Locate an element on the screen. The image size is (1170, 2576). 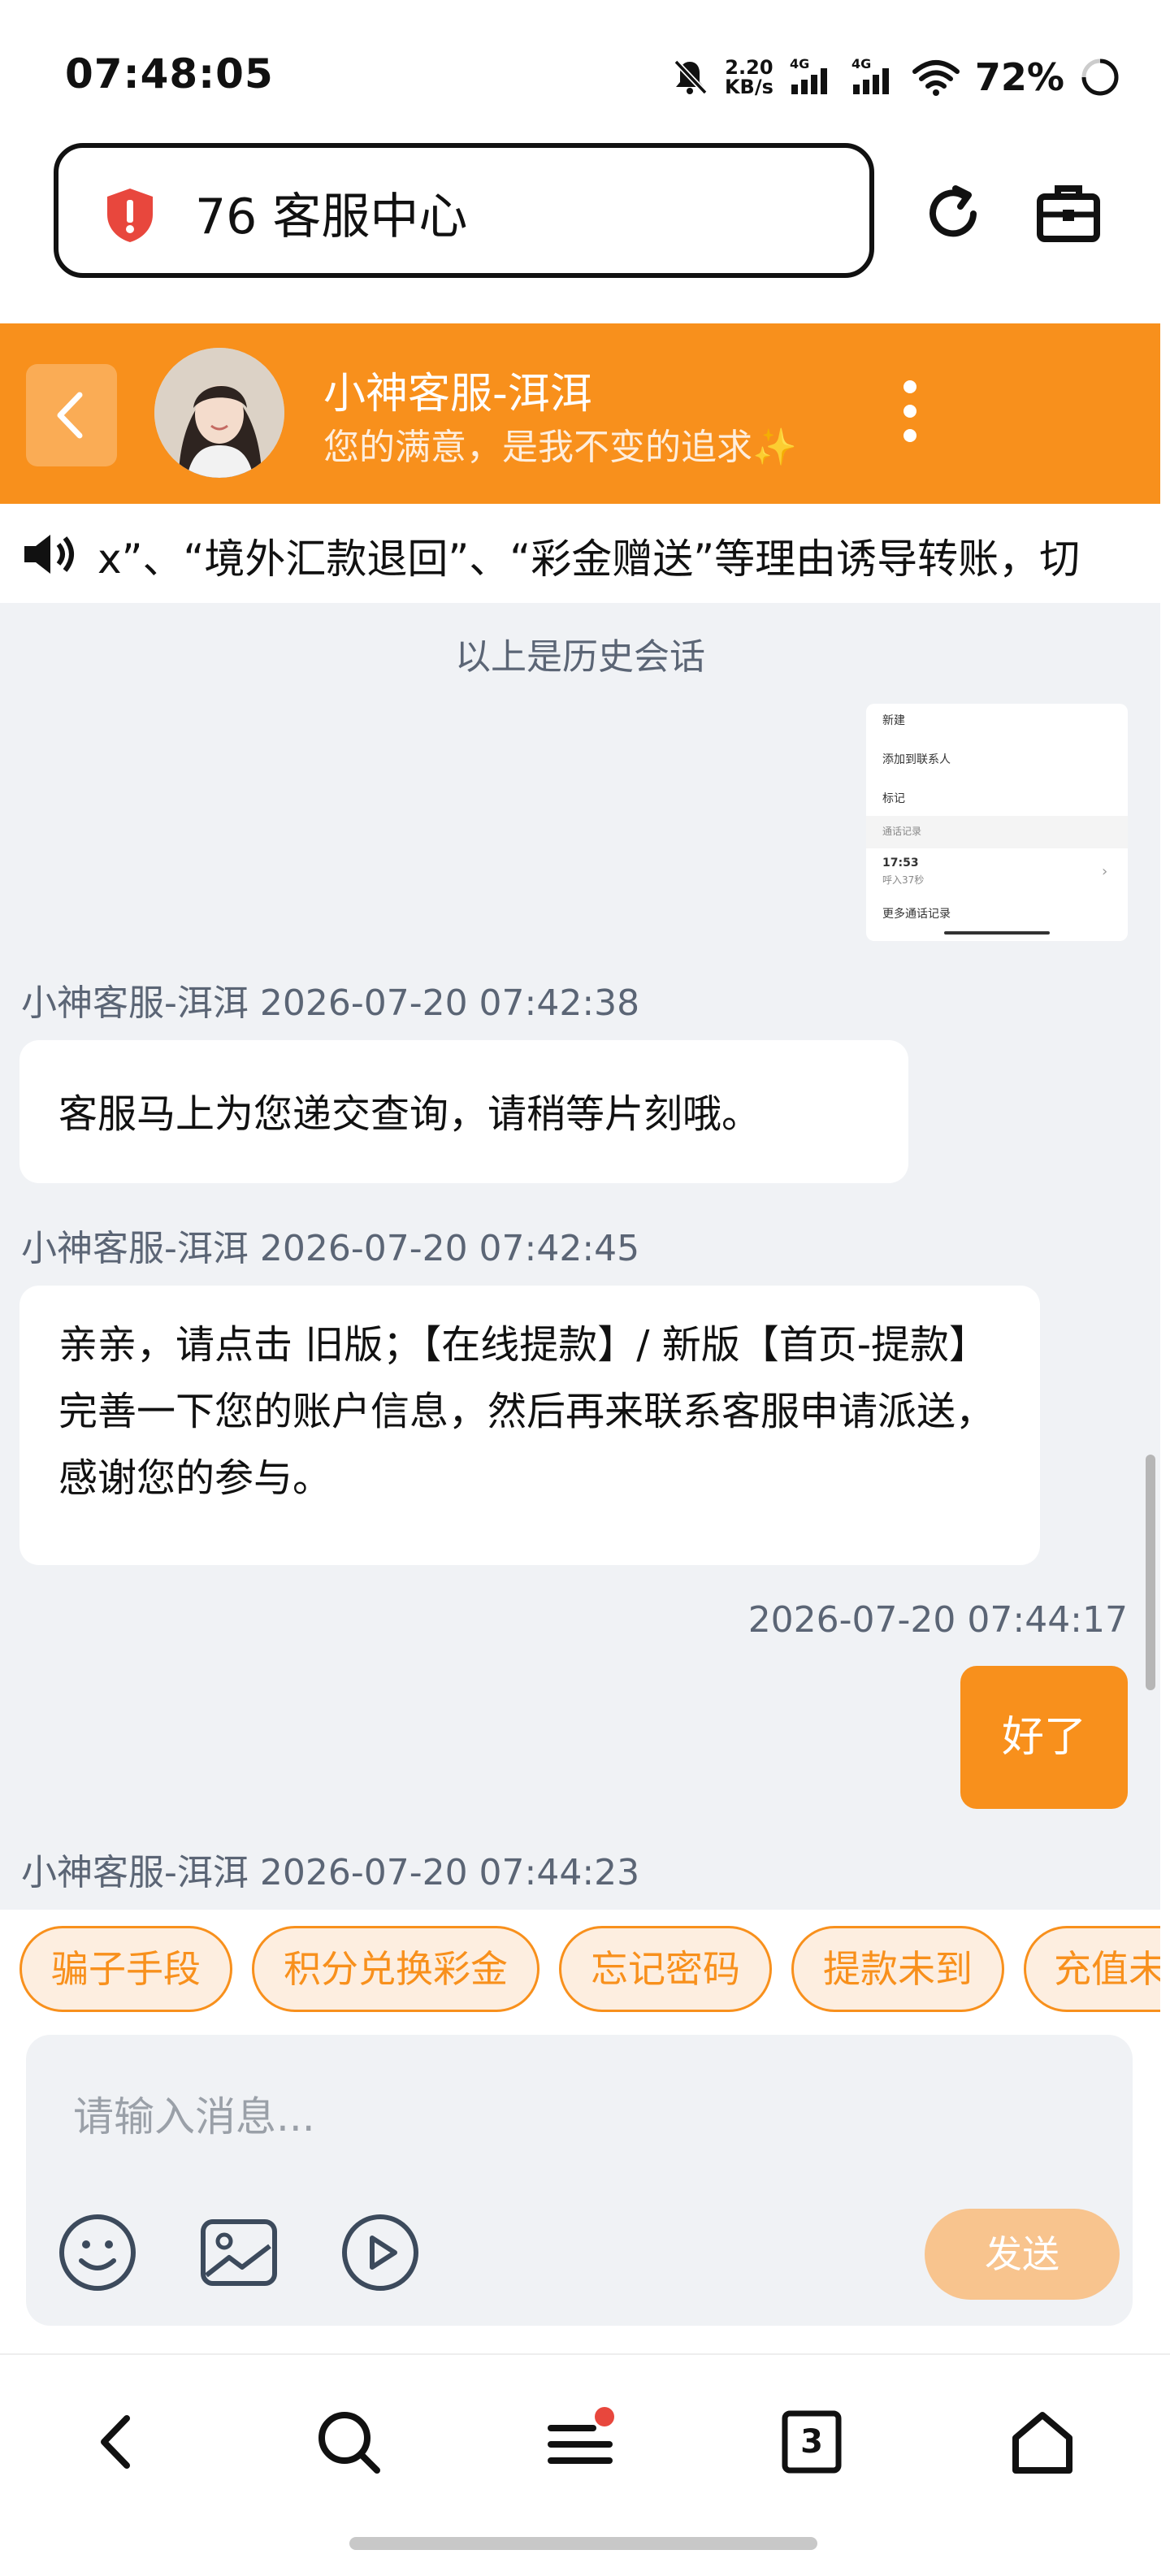
signal-icon: 4G is located at coordinates (808, 76).